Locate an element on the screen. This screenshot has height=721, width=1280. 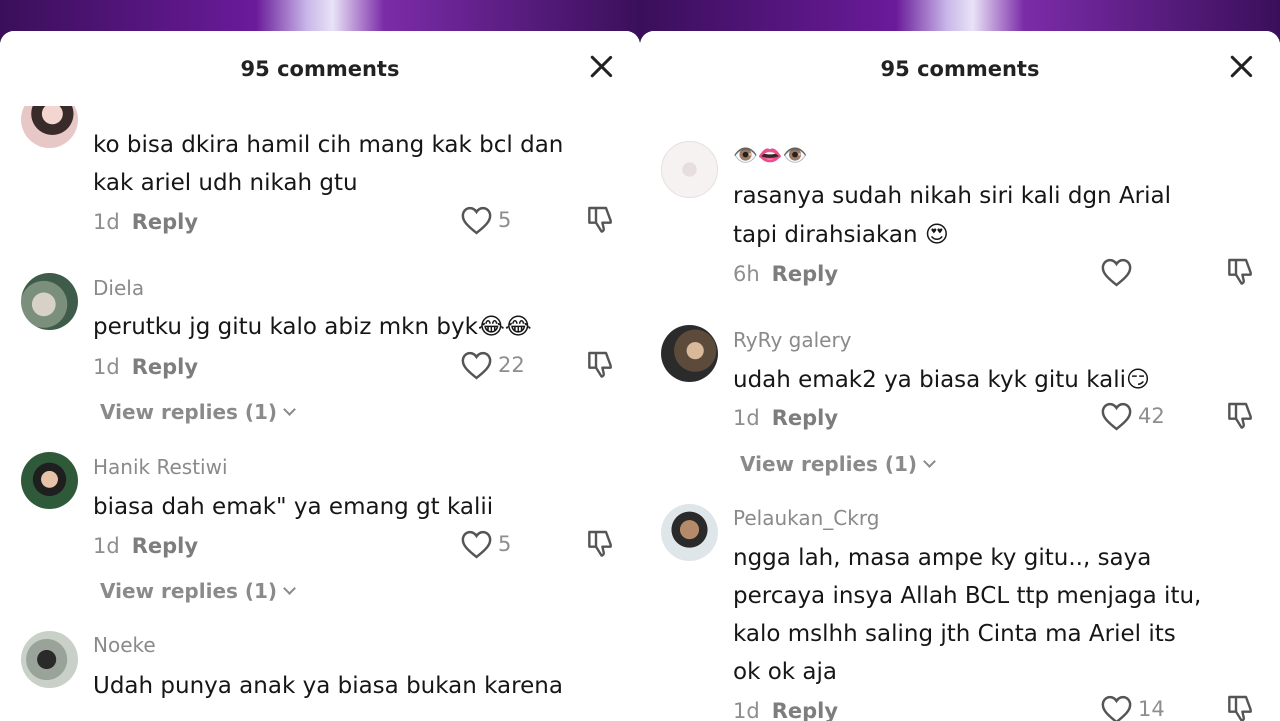
comment-text-line: udah emak2 ya biasa kyk gitu kali😏 is located at coordinates (941, 380).